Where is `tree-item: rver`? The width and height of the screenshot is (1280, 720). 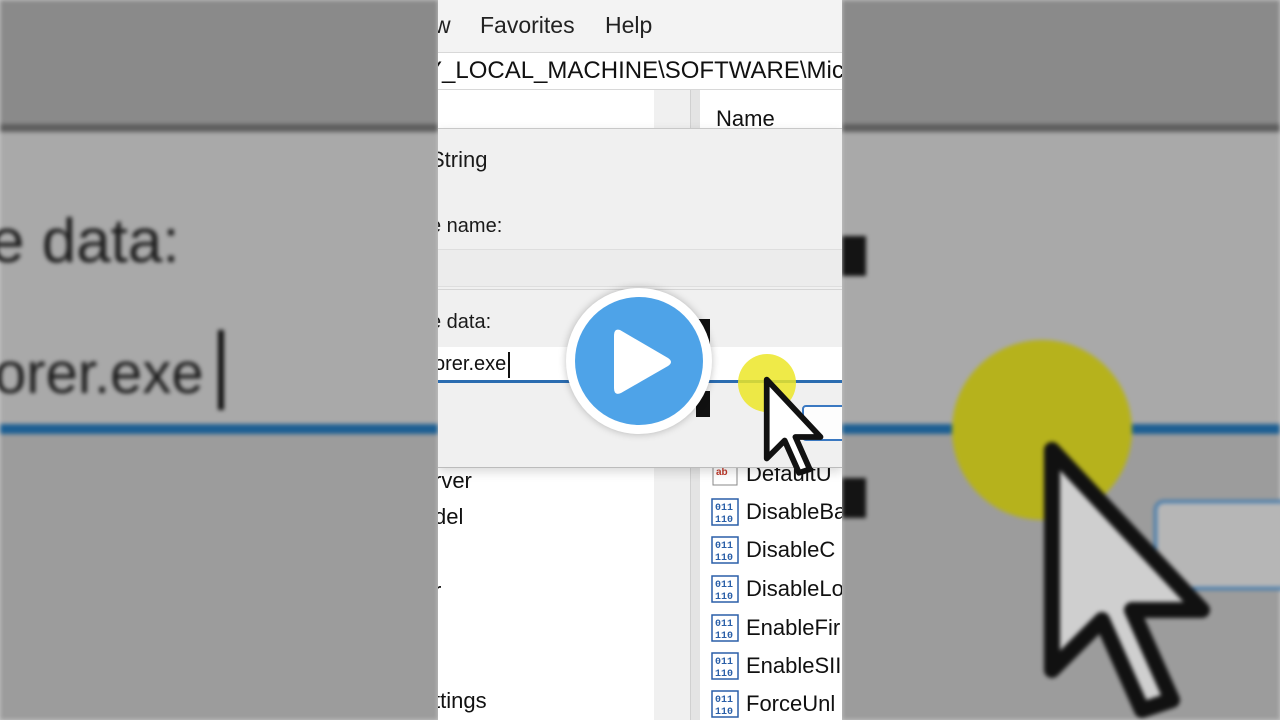 tree-item: rver is located at coordinates (455, 481).